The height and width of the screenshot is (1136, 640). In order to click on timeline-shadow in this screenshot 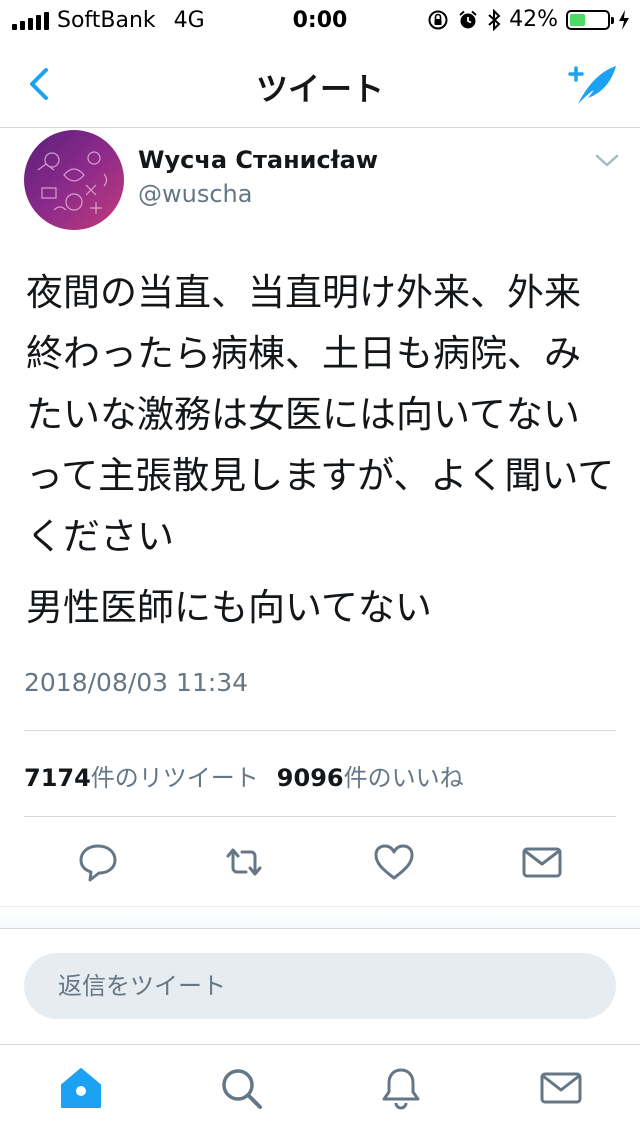, I will do `click(320, 918)`.